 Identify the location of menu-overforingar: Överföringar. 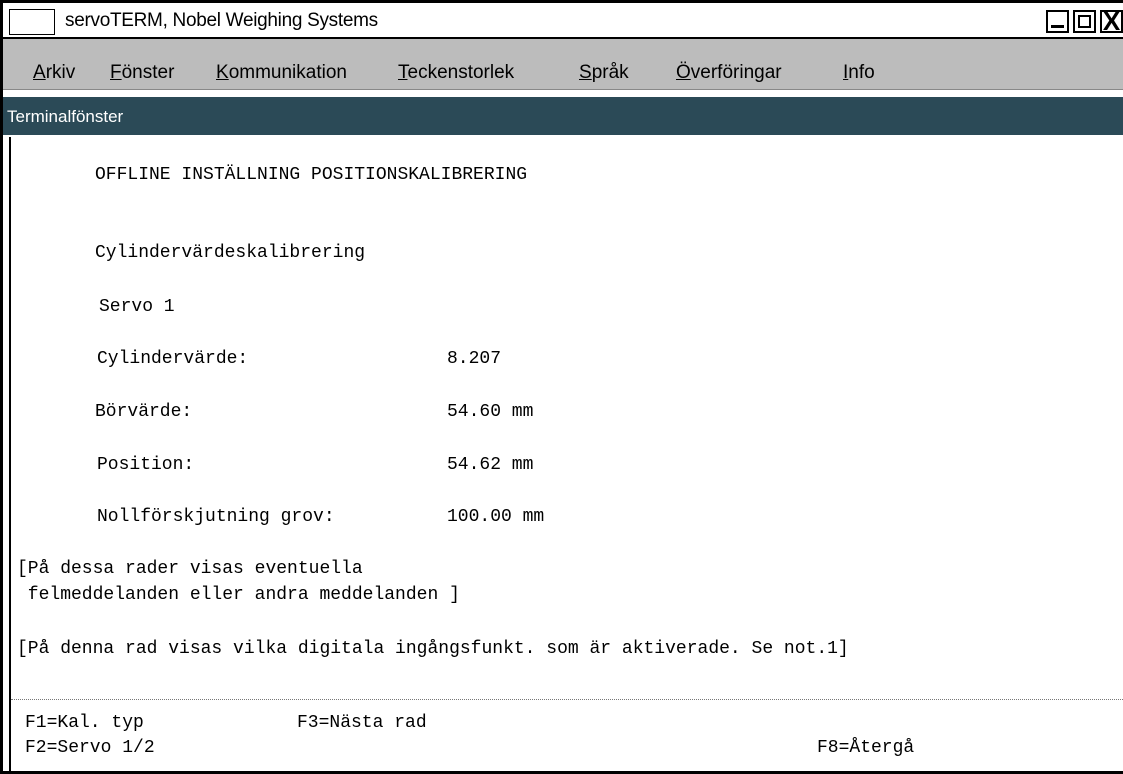
(729, 73).